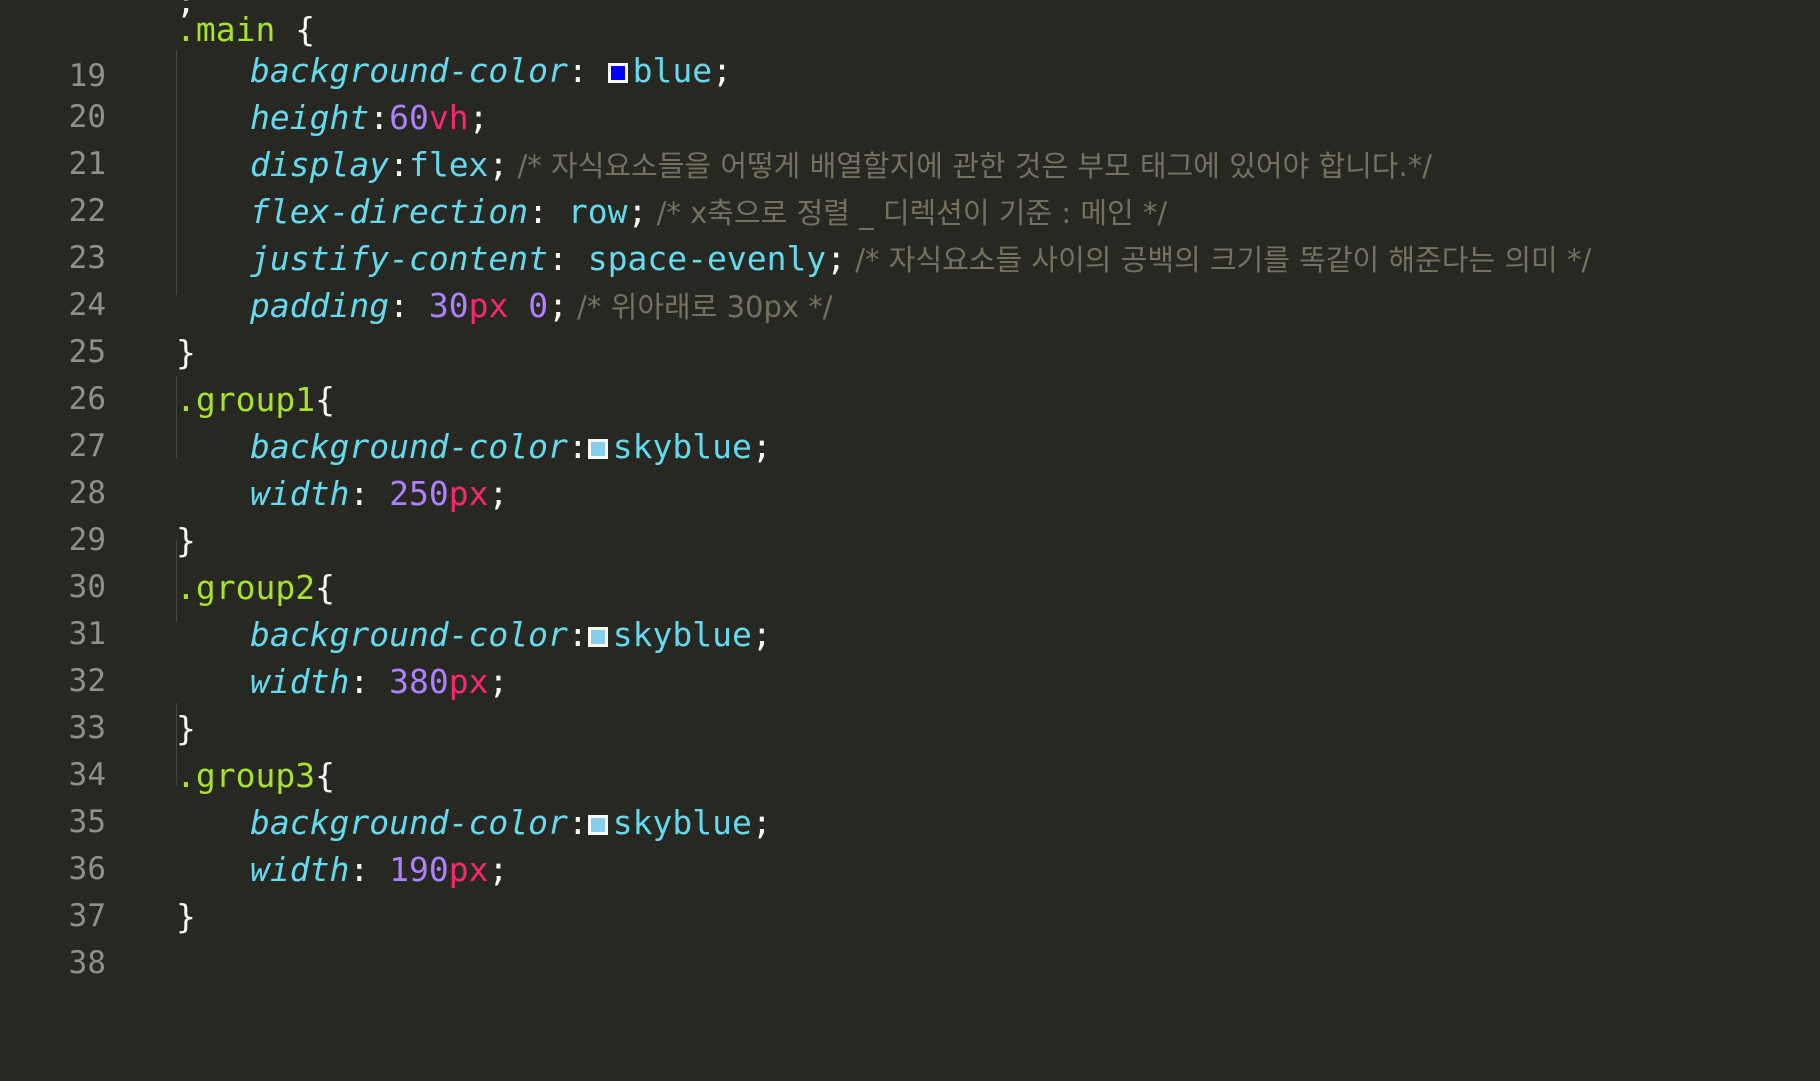 Image resolution: width=1820 pixels, height=1081 pixels. Describe the element at coordinates (448, 117) in the screenshot. I see `css-unit: vh` at that location.